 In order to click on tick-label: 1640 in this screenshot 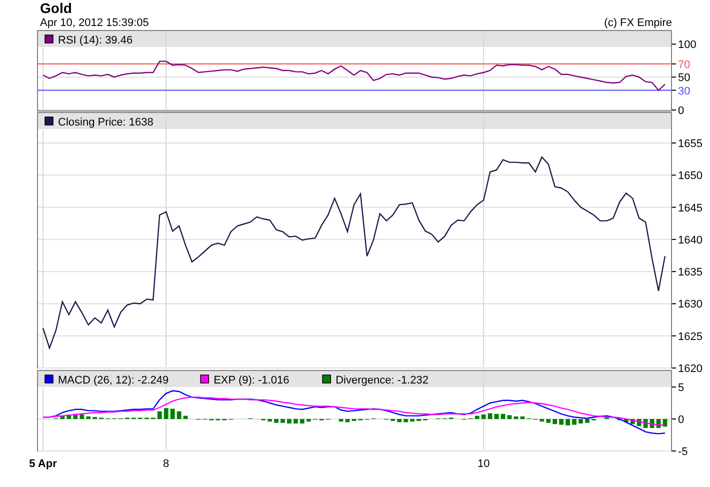, I will do `click(690, 240)`.